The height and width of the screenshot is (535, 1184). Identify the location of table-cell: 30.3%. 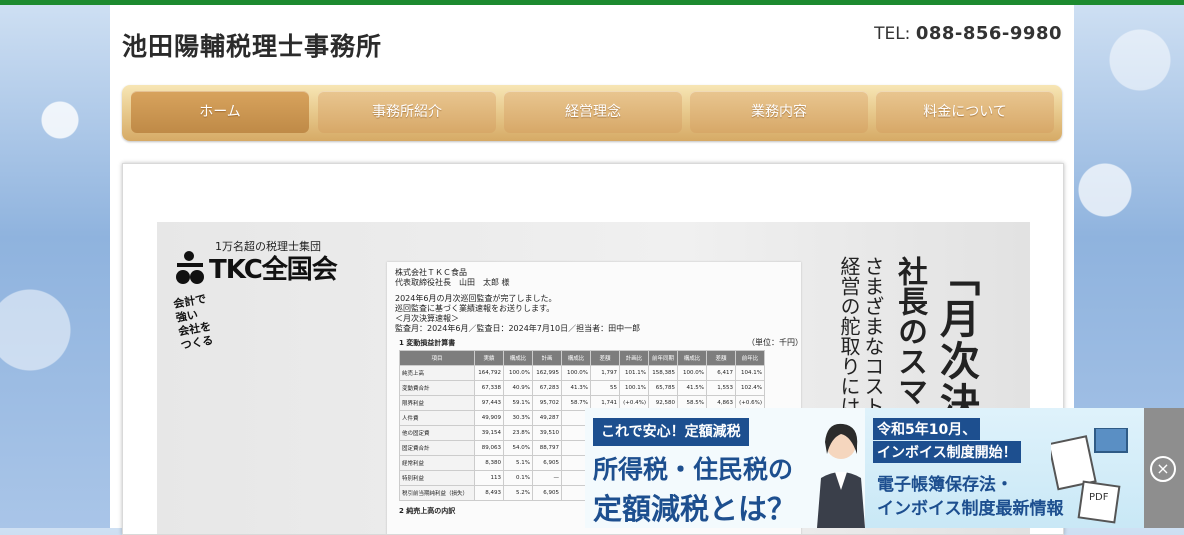
(518, 418).